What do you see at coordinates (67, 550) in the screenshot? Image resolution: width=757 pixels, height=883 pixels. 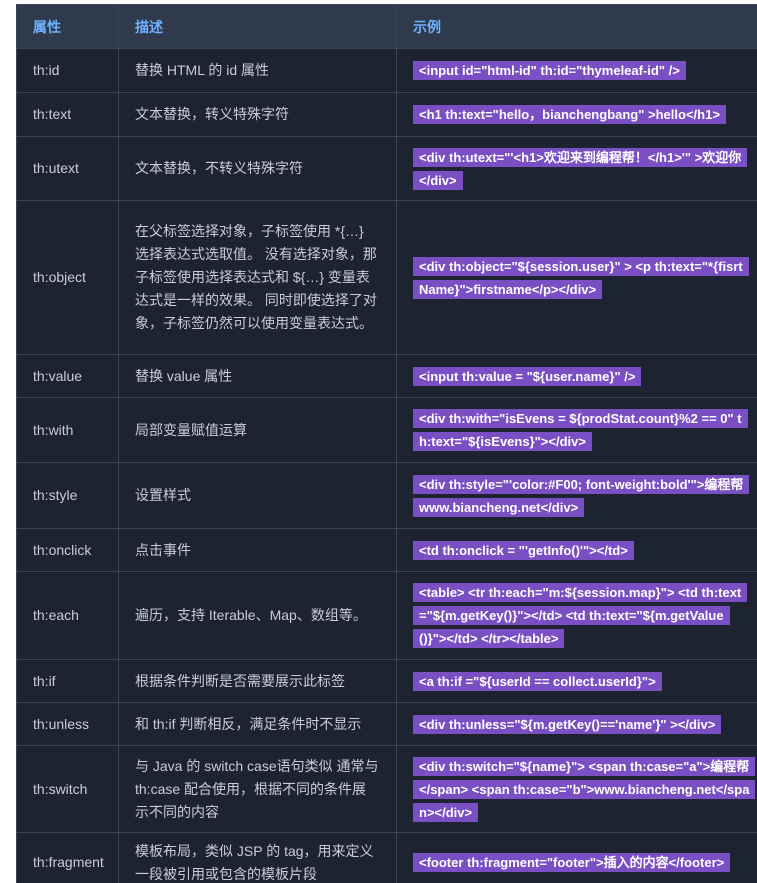 I see `attr-cell: th:onclick` at bounding box center [67, 550].